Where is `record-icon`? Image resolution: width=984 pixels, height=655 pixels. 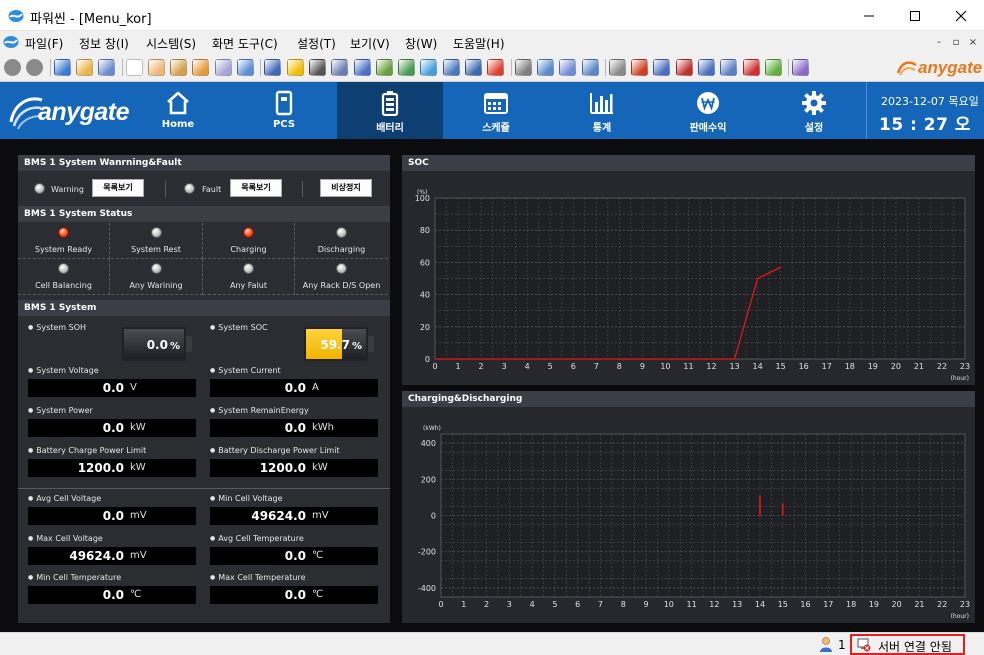
record-icon is located at coordinates (640, 67).